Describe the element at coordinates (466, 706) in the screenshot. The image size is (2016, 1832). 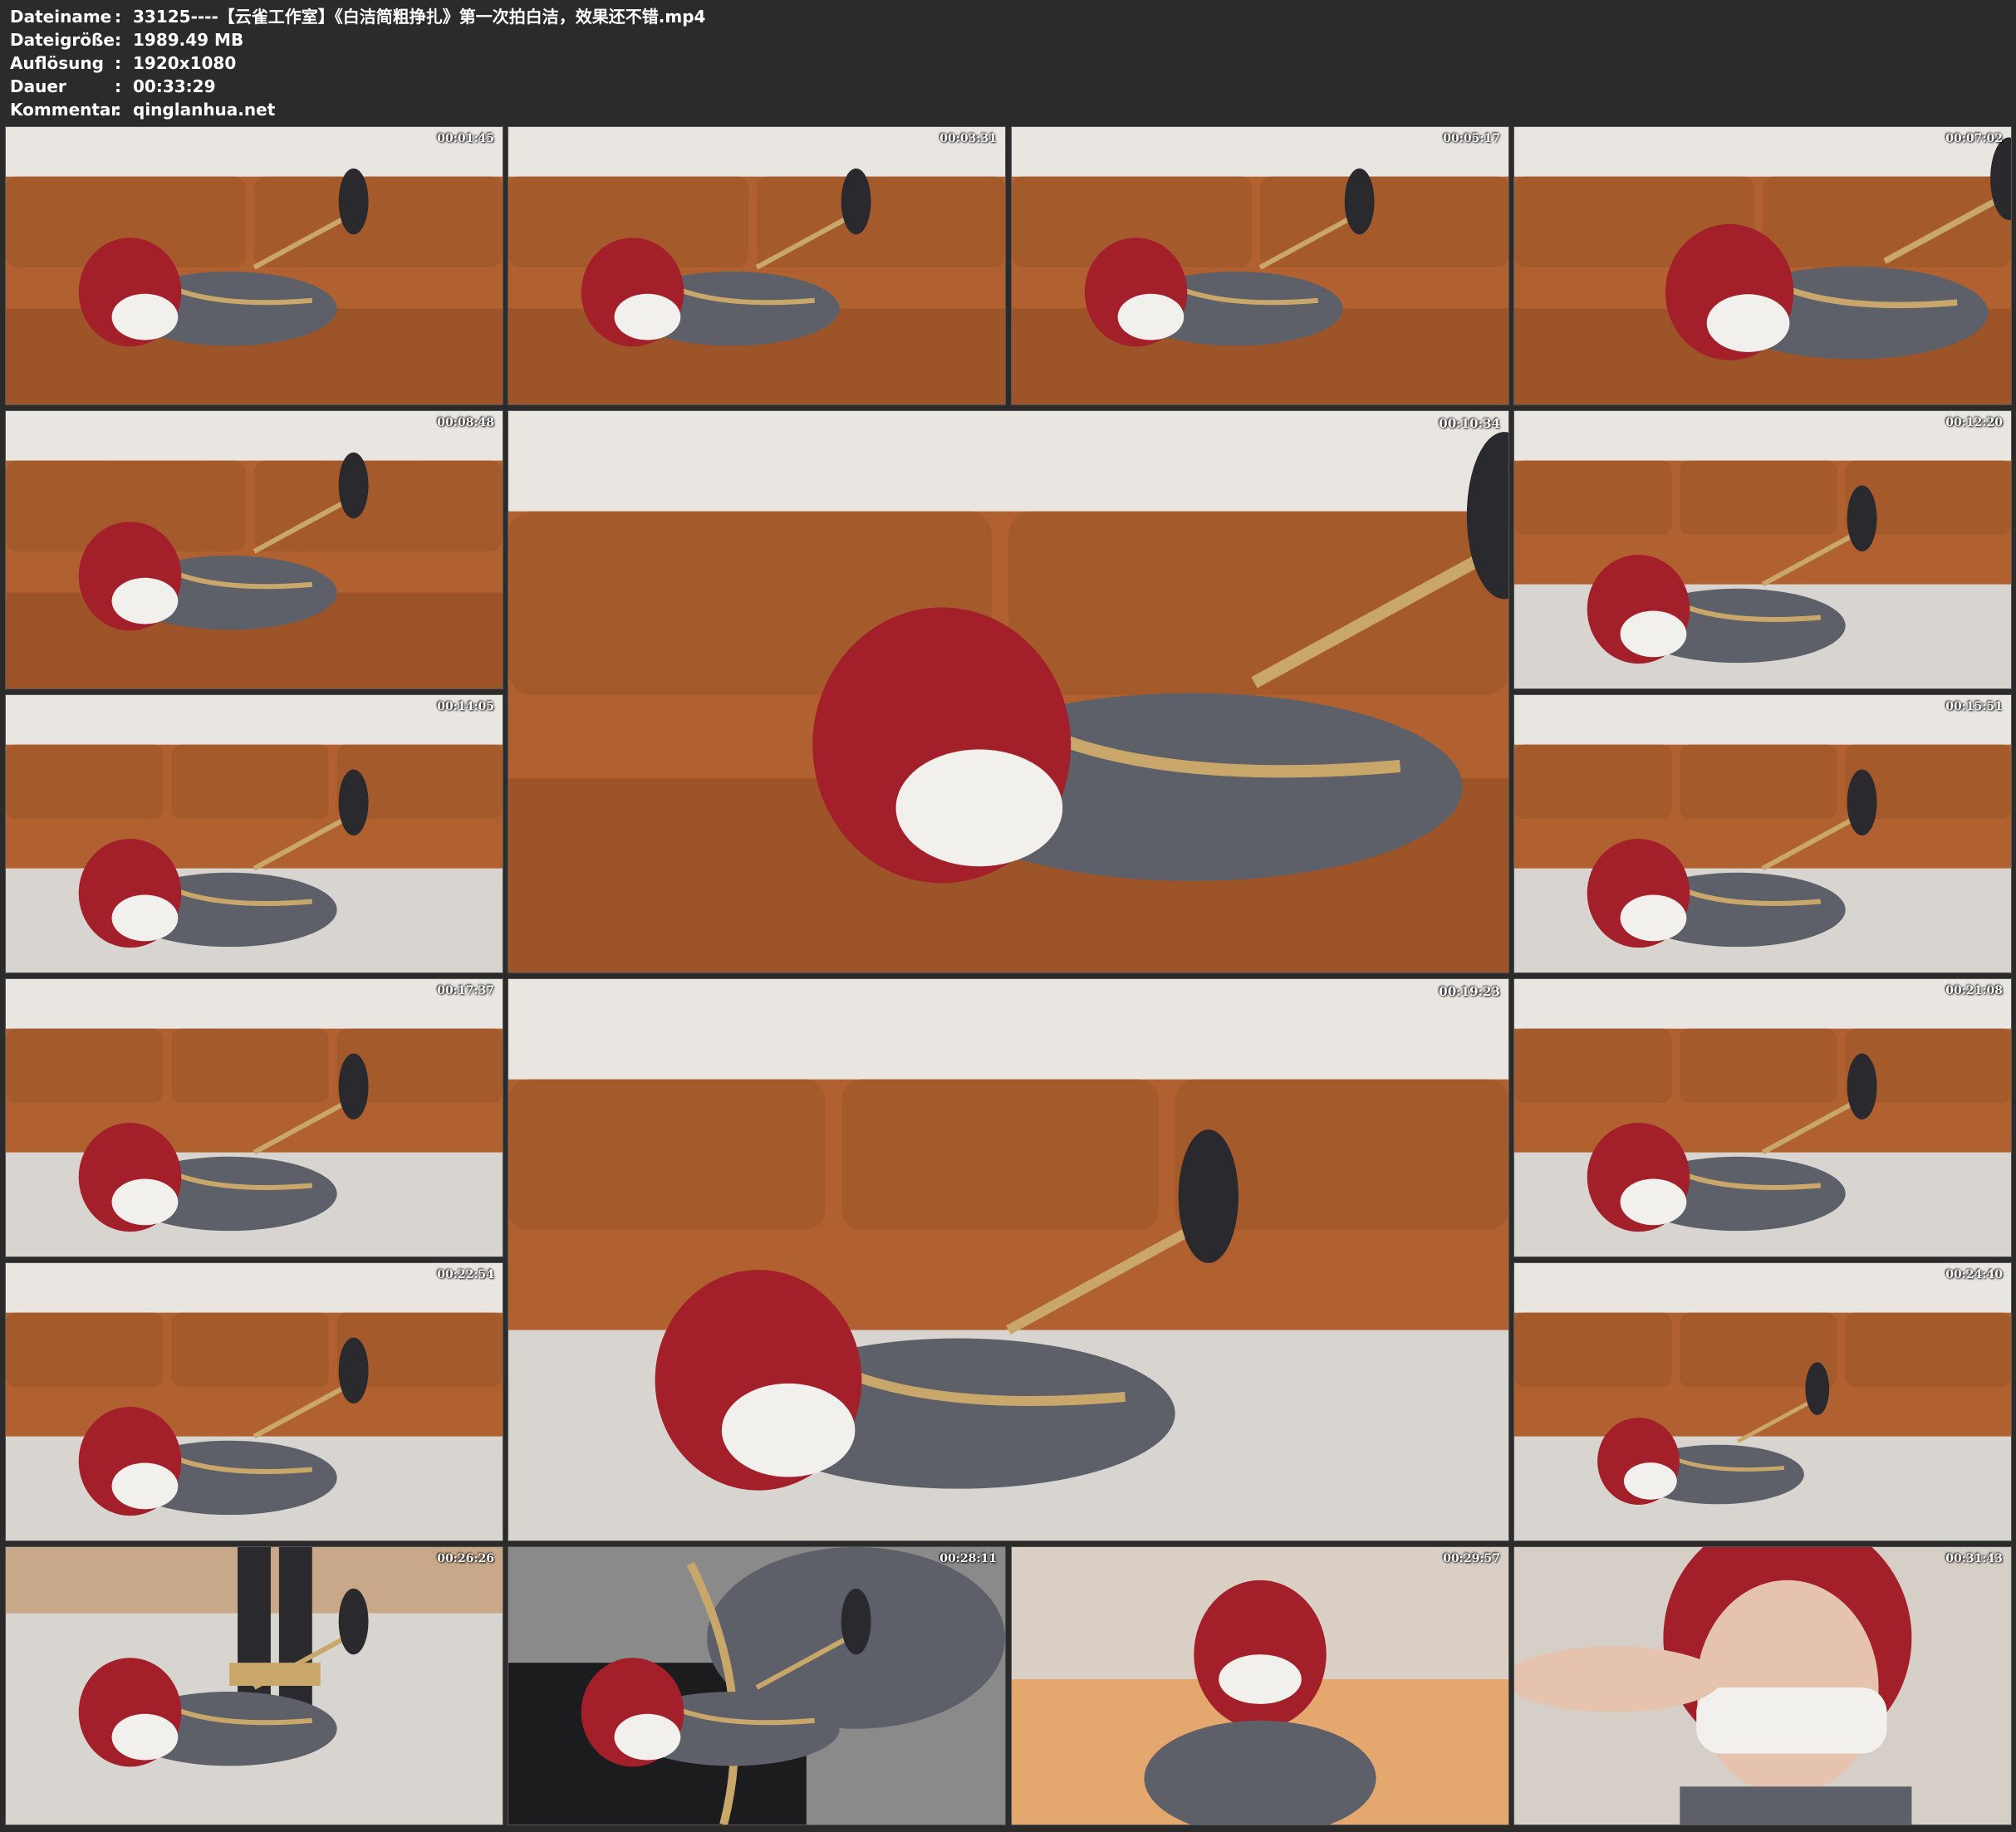
I see `thumbnail-timestamp: 00:14:05` at that location.